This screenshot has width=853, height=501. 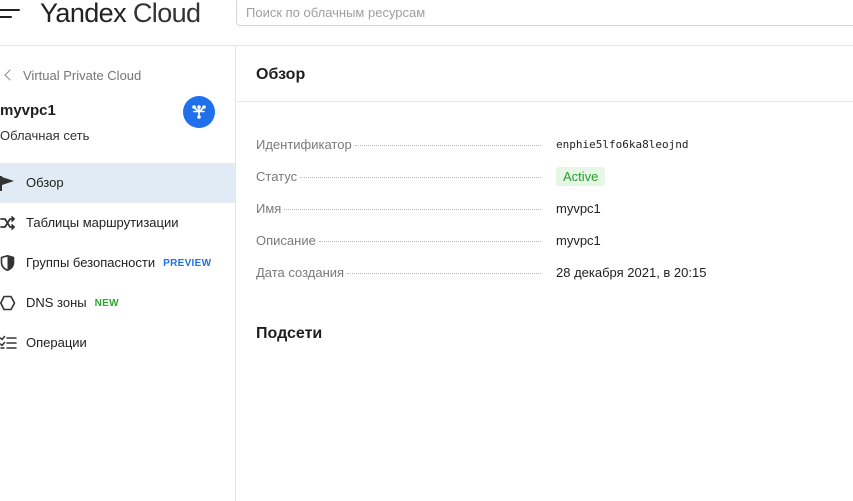 I want to click on back-link: Virtual Private Cloud, so click(x=70, y=75).